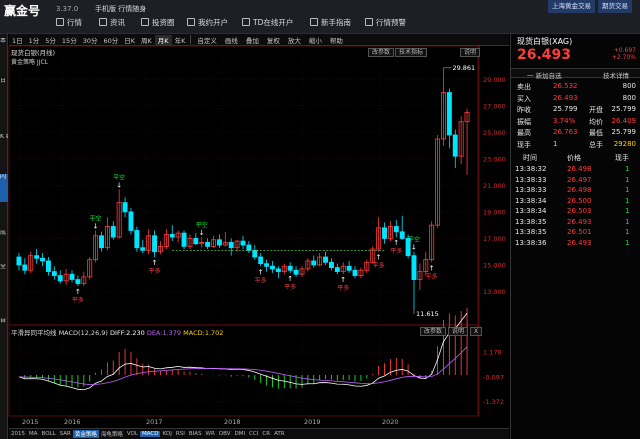 The height and width of the screenshot is (439, 640). I want to click on indicator-tab: 黄金策略, so click(85, 434).